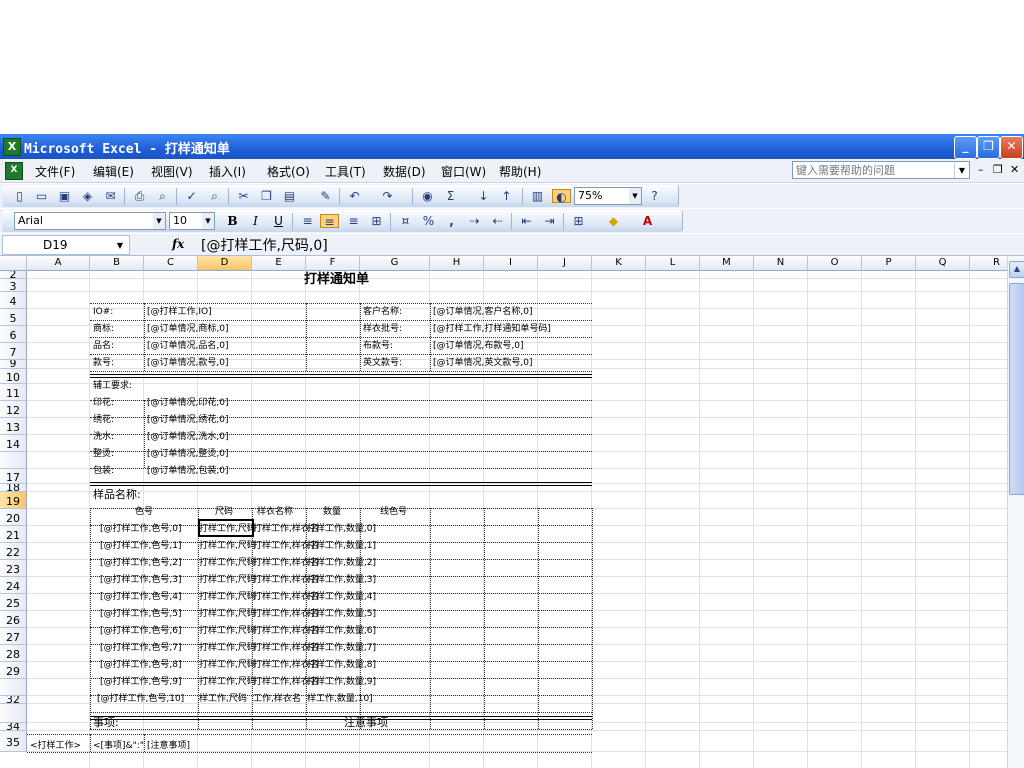  I want to click on sheet-title: 打样通知单, so click(336, 280).